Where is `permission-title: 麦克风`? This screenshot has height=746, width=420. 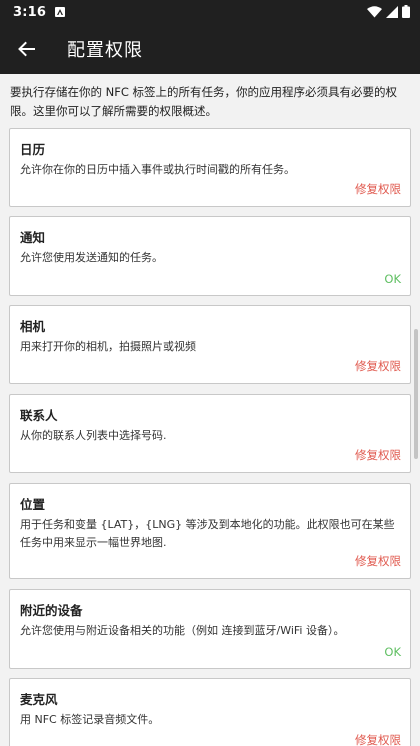
permission-title: 麦克风 is located at coordinates (39, 699).